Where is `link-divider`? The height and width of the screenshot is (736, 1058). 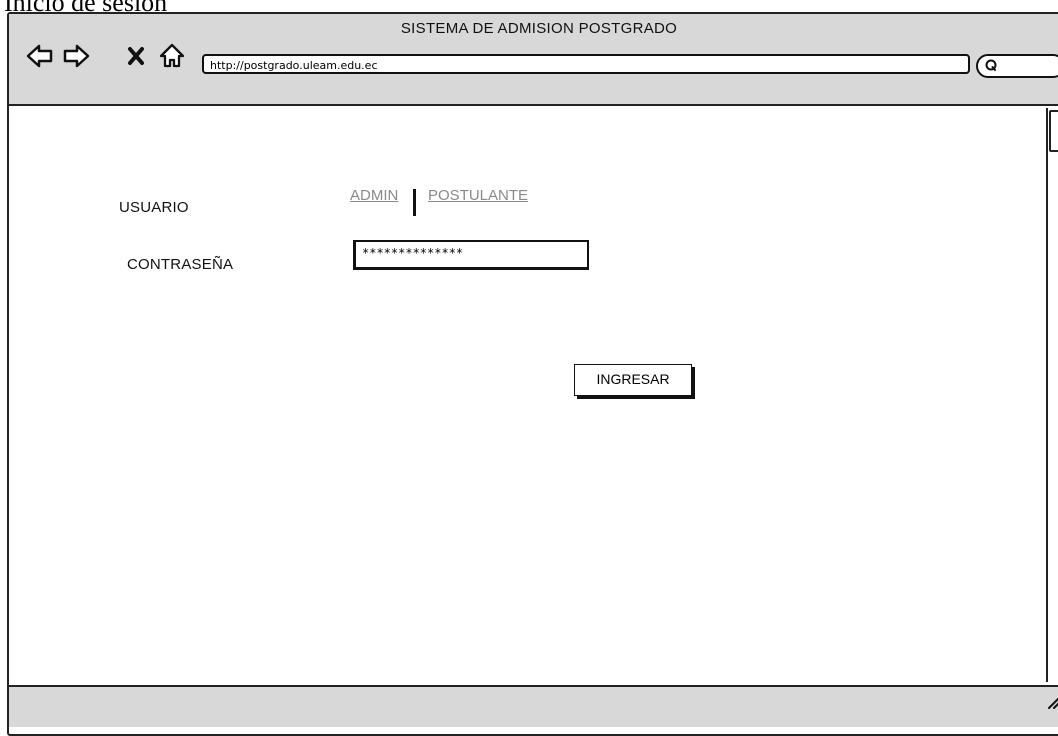
link-divider is located at coordinates (414, 202).